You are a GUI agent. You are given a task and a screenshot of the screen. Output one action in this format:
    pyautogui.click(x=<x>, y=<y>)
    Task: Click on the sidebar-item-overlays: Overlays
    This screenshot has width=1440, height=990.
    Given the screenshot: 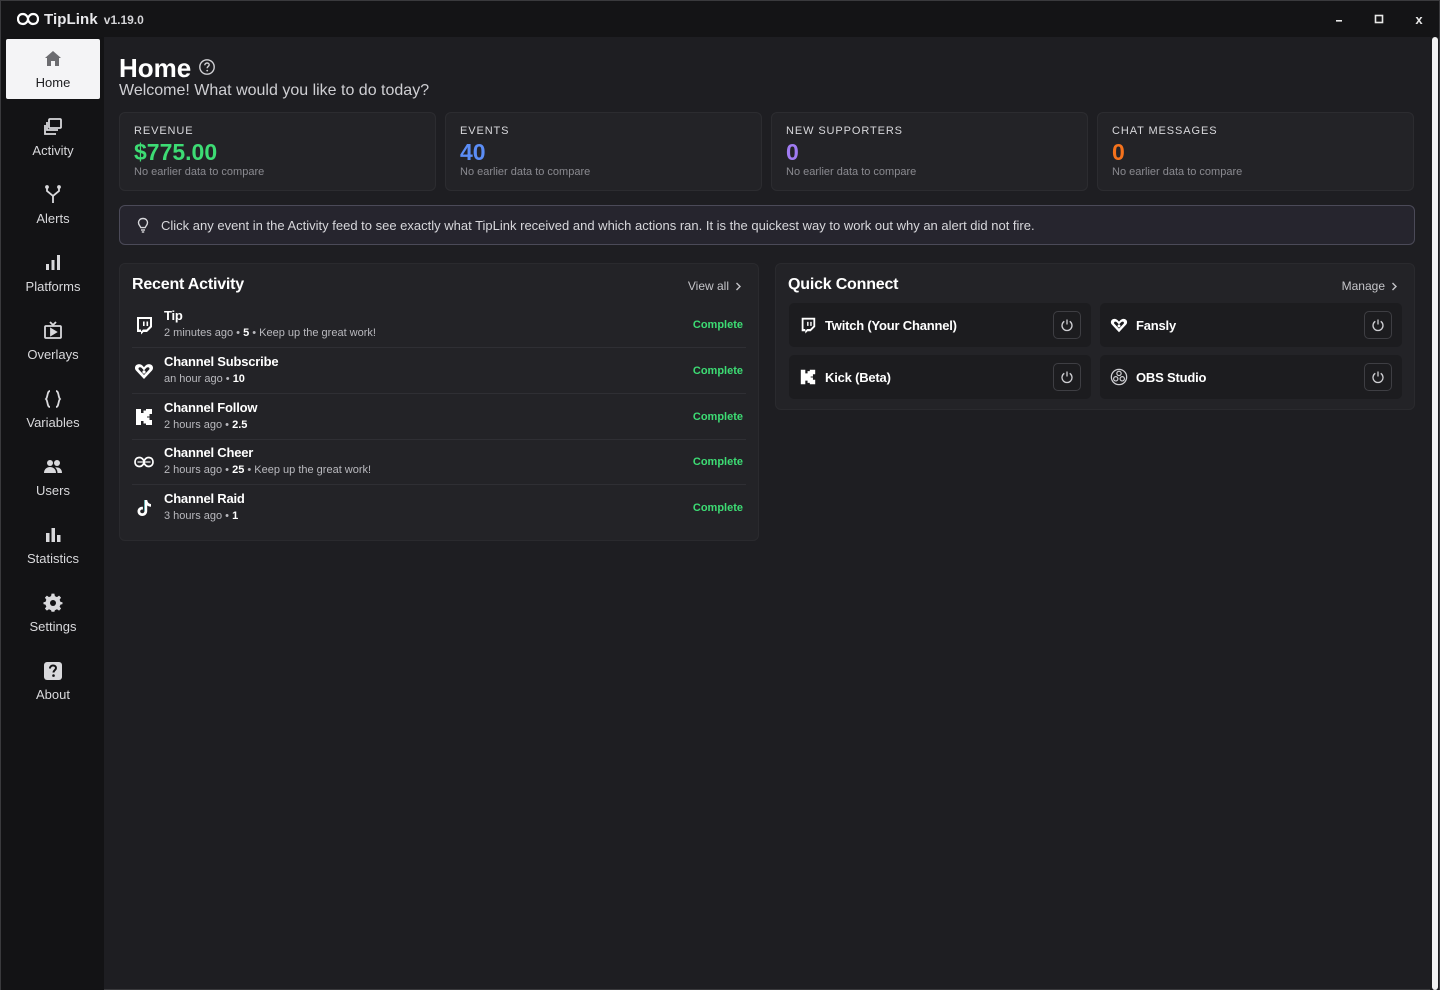 What is the action you would take?
    pyautogui.click(x=53, y=341)
    